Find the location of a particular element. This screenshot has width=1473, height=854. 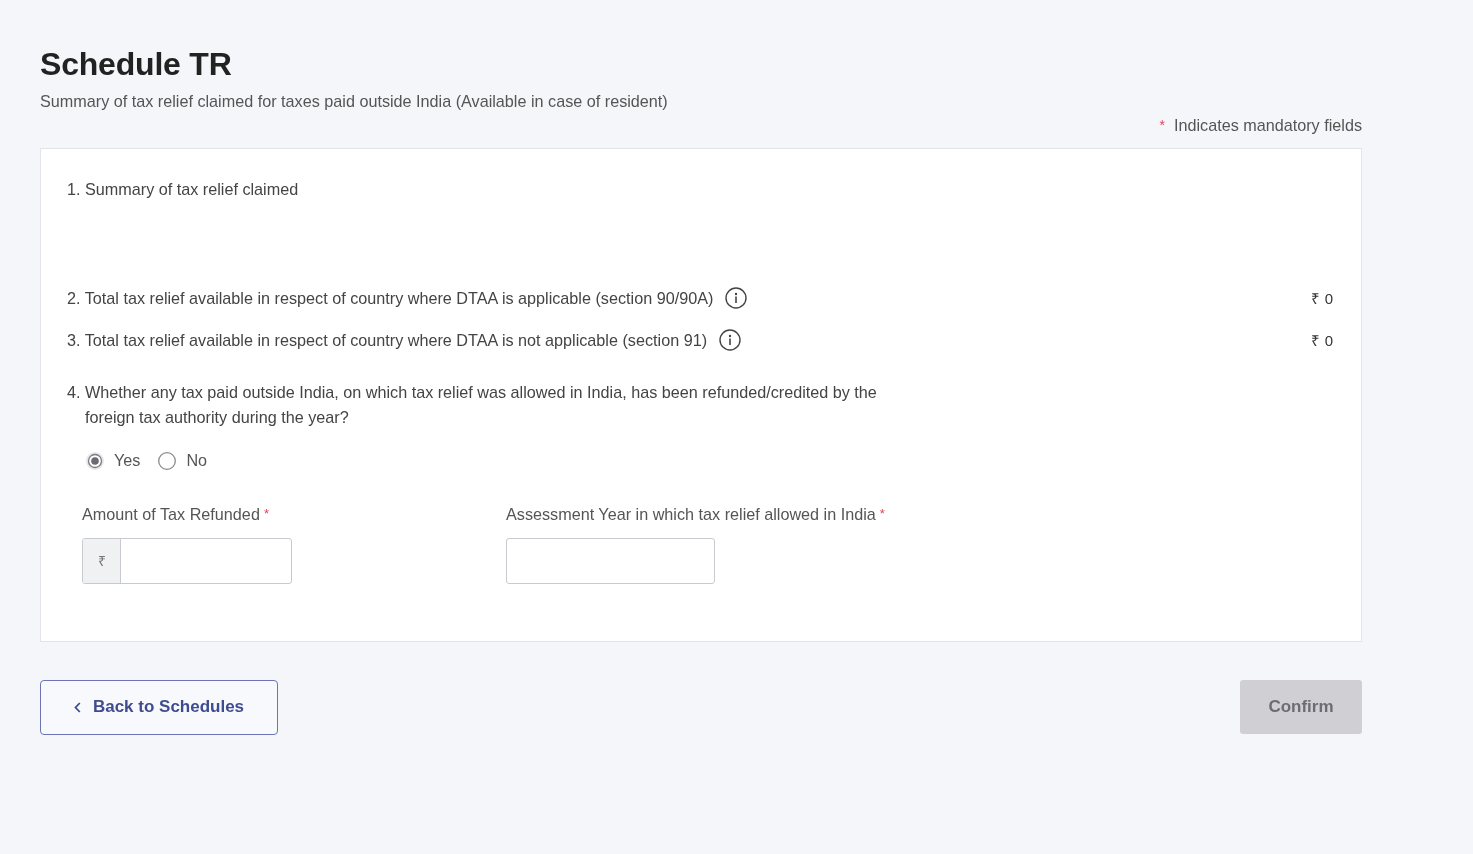

item-label: 2. Total tax relief available in respect of country where DTAA is applicable (section 90/90A) is located at coordinates (390, 298).